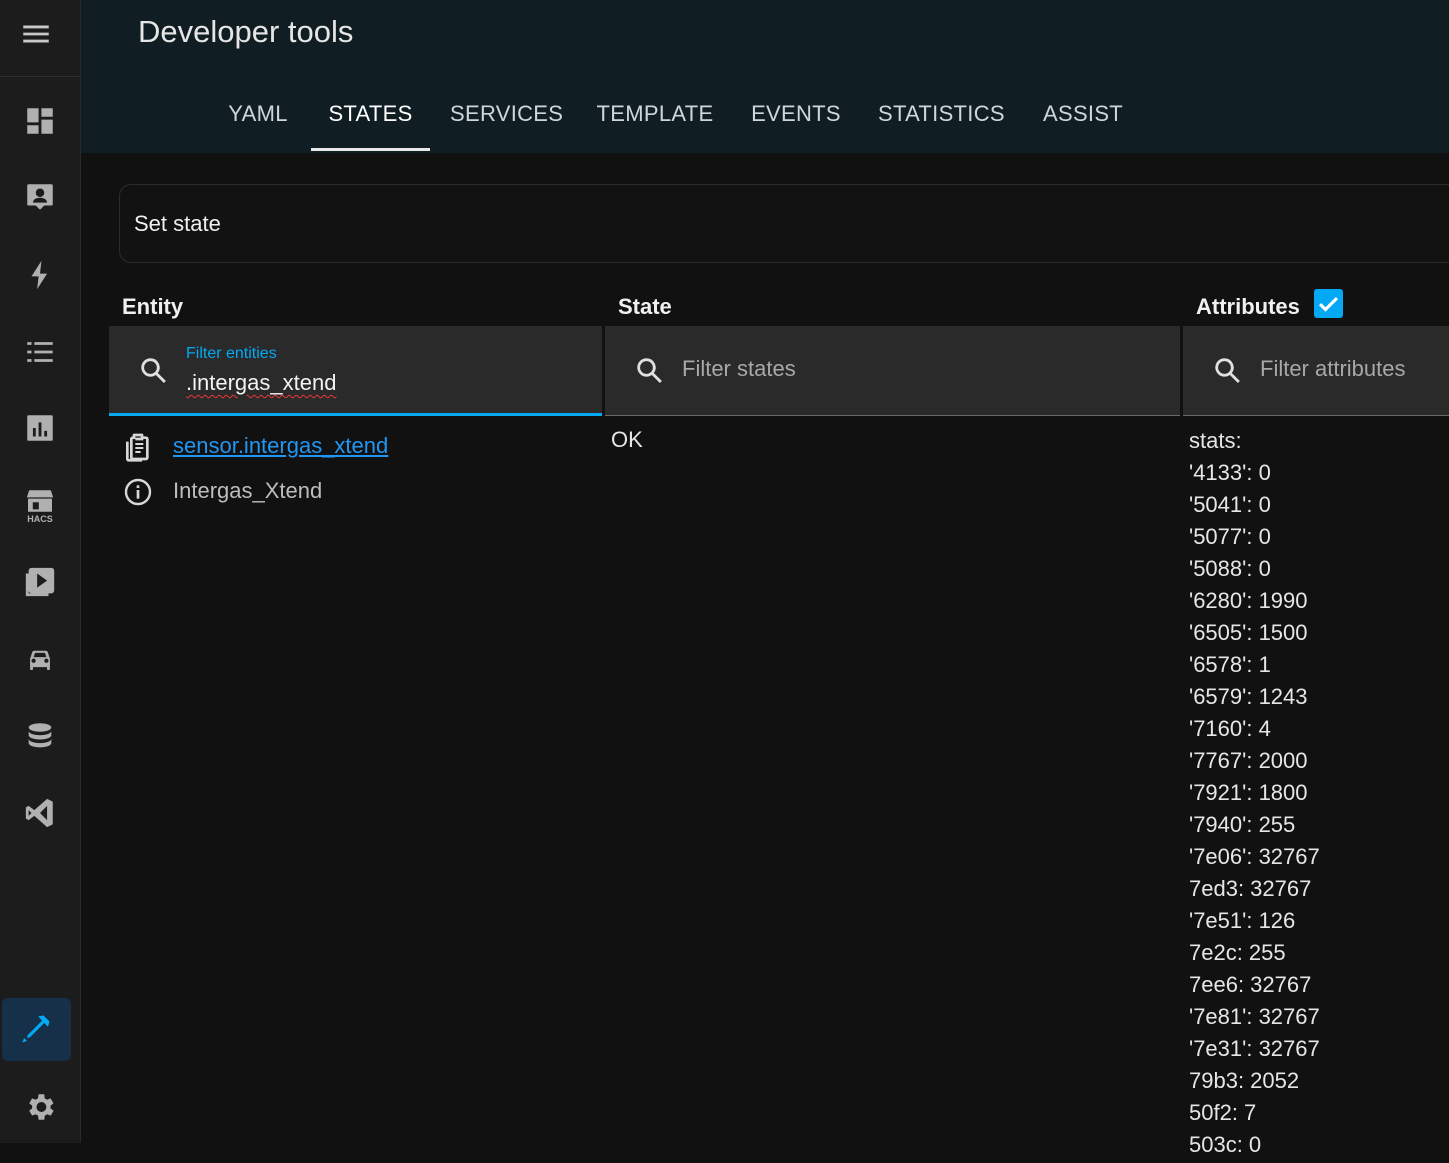 This screenshot has height=1163, width=1449. I want to click on attributes-checkbox, so click(1328, 303).